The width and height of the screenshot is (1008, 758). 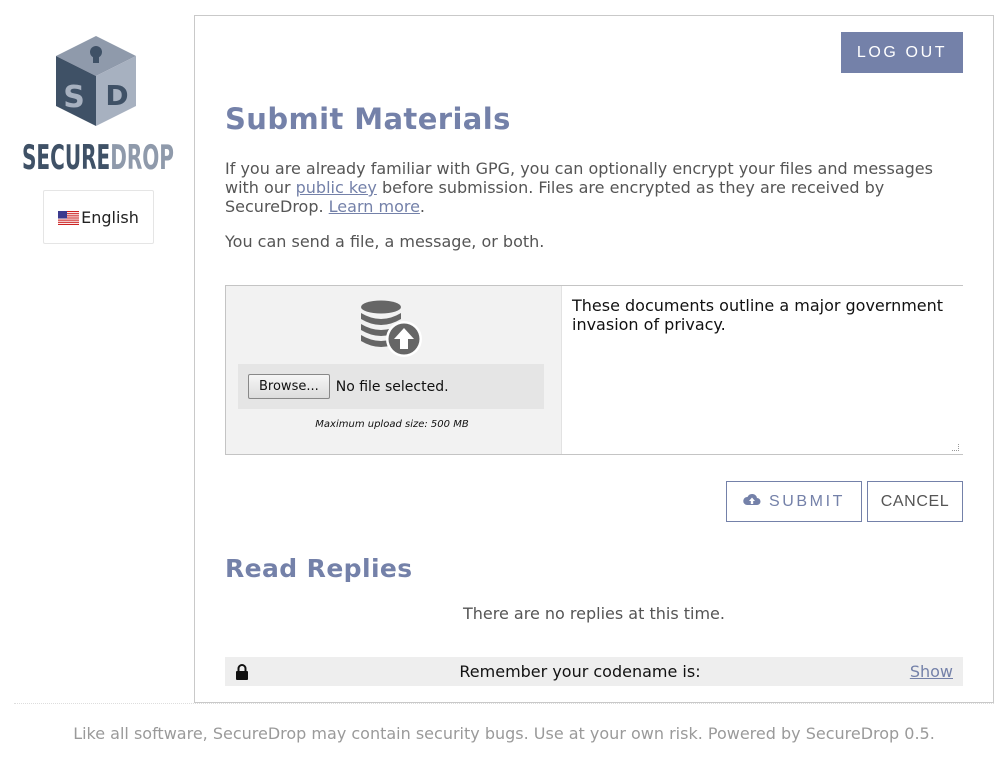 I want to click on submit-button: SUBMIT, so click(x=794, y=501).